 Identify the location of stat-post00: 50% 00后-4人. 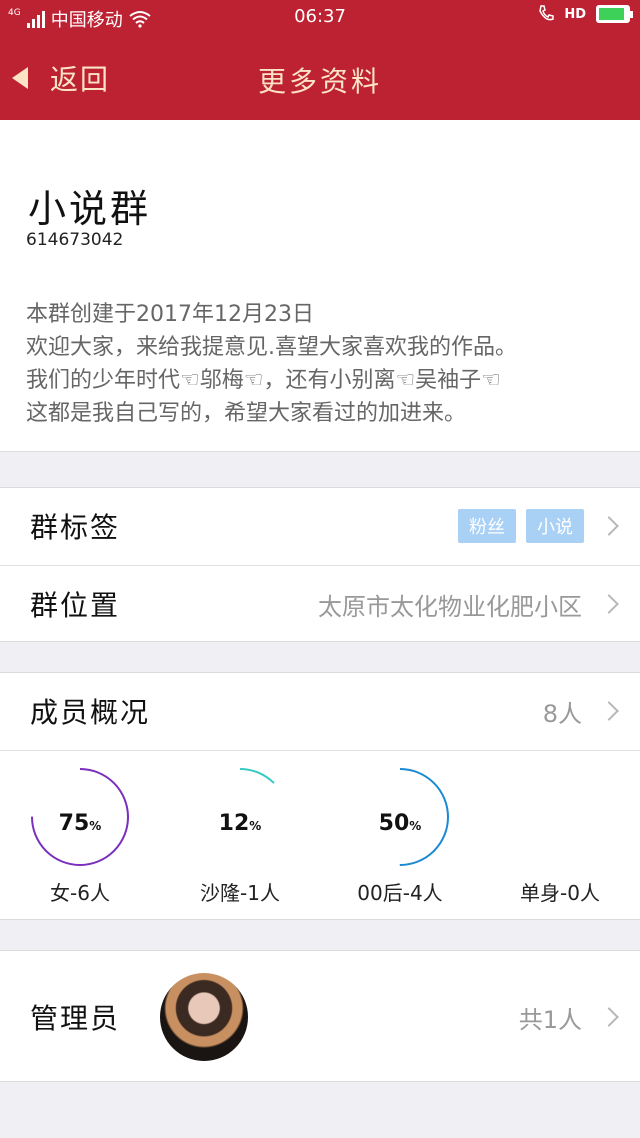
(400, 836).